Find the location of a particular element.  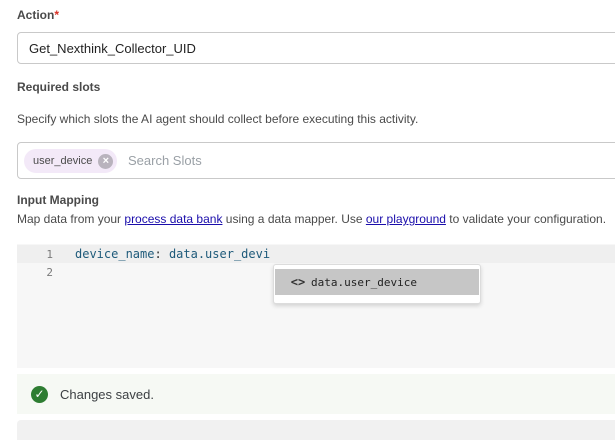

suggestion-label: data.user_device is located at coordinates (364, 282).